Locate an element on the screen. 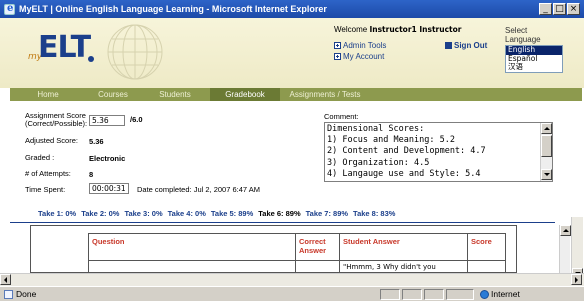 The image size is (584, 301). adjusted-score-label: Adjusted Score: is located at coordinates (51, 140).